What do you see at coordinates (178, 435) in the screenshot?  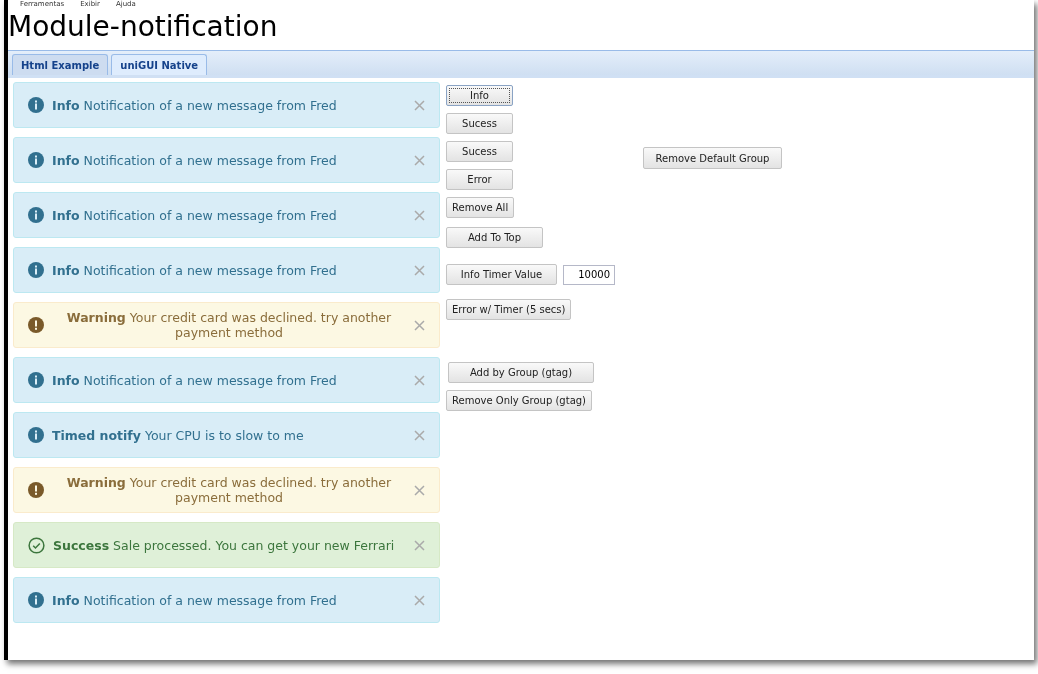 I see `notification-text: Timed notify Your CPU is to slow to me` at bounding box center [178, 435].